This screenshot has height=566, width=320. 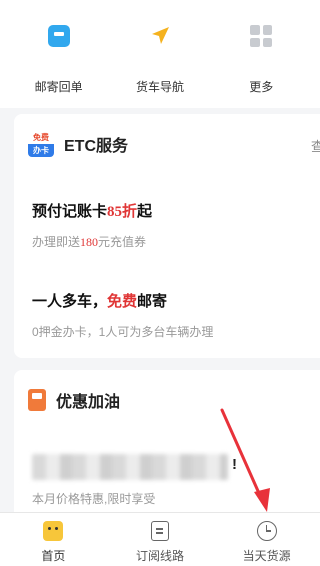 I want to click on clock-icon, so click(x=266, y=531).